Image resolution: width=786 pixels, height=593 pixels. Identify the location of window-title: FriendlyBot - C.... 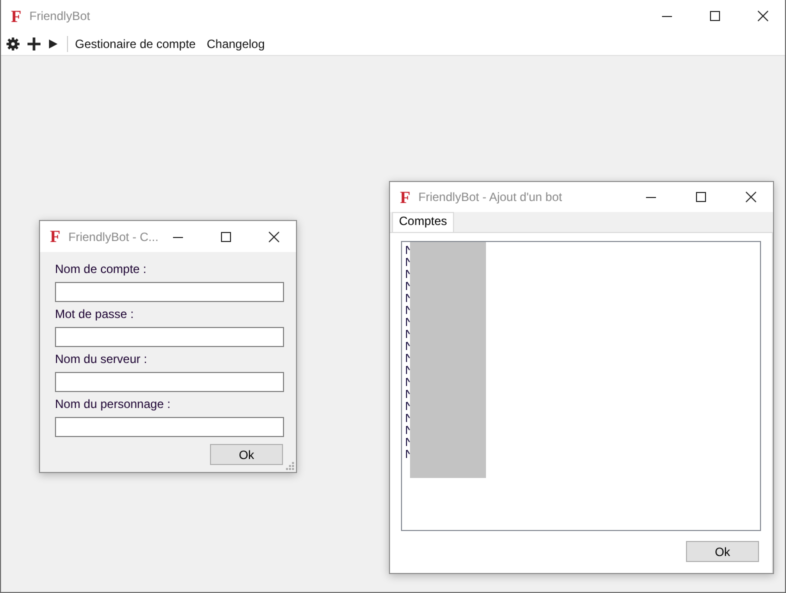
(114, 237).